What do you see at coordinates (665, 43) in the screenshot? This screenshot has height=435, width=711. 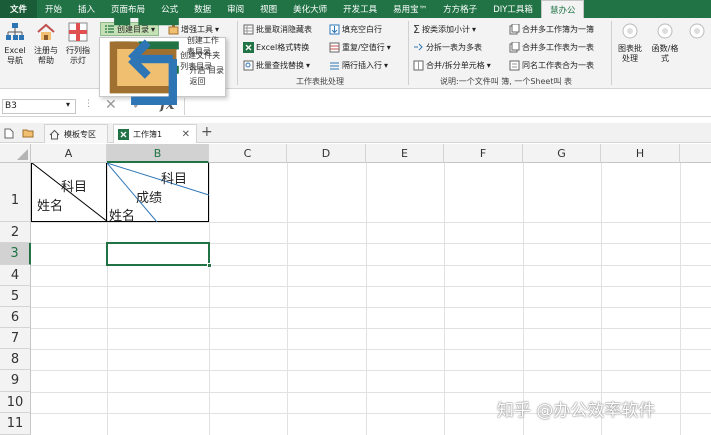 I see `function-format-button: 函数/格 式` at bounding box center [665, 43].